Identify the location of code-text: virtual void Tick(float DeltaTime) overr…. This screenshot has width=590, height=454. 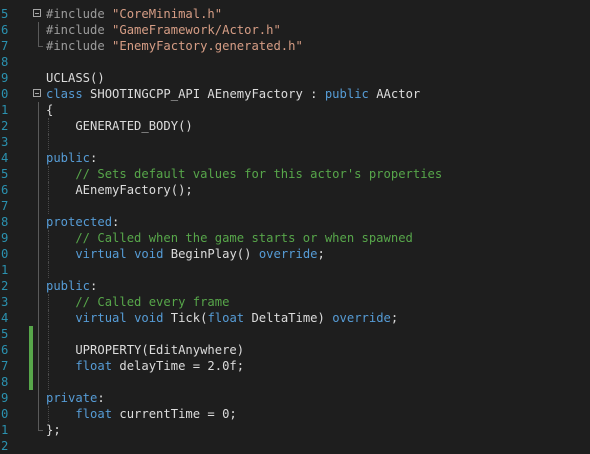
(222, 318).